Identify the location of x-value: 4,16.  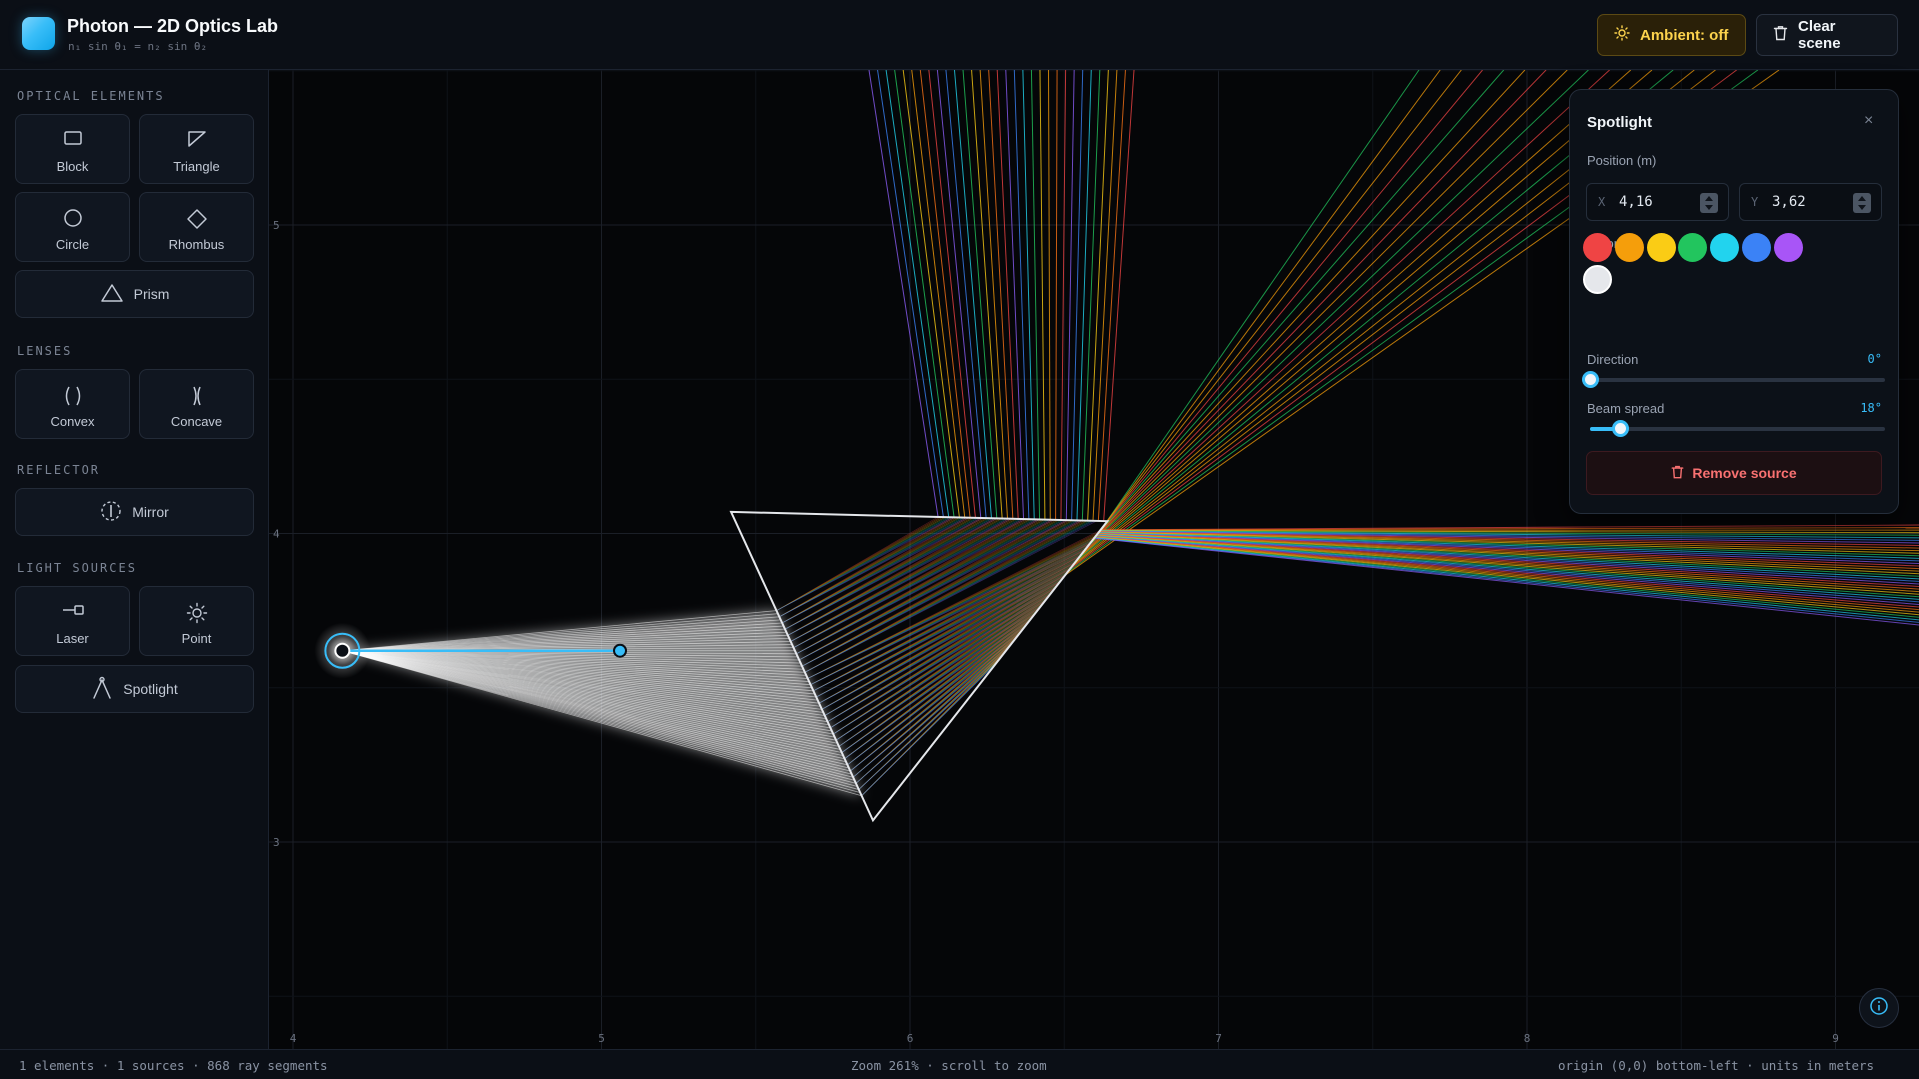
(1636, 202).